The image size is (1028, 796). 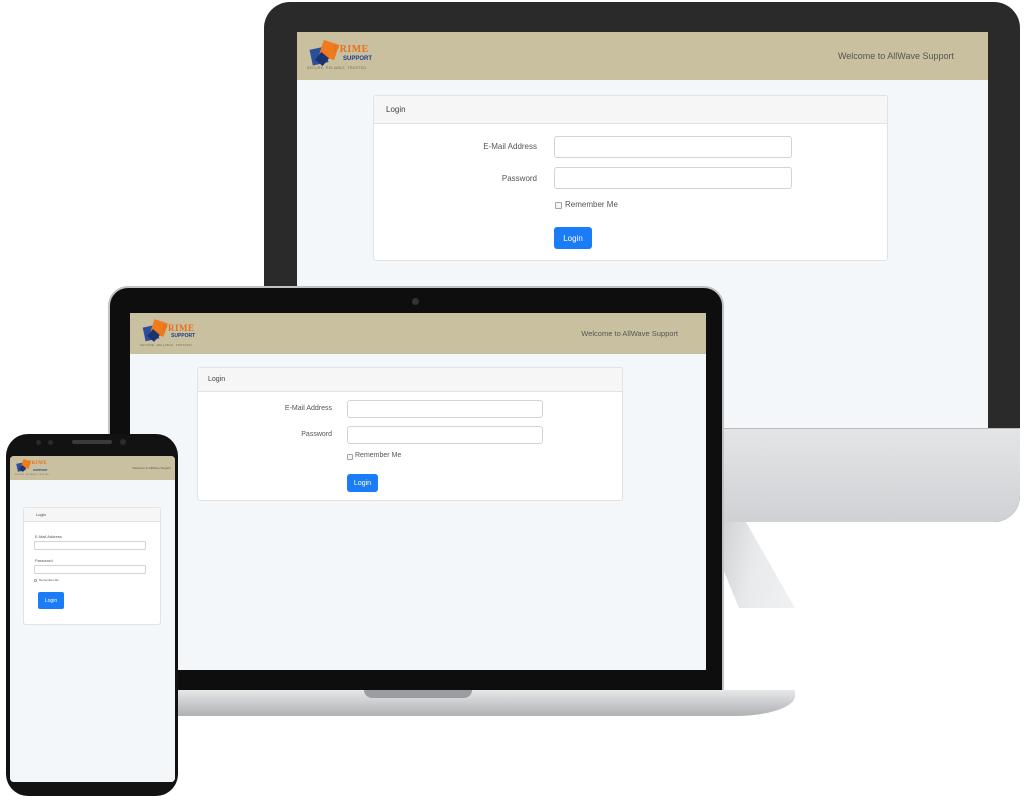 I want to click on laptop-opening-notch, so click(x=418, y=694).